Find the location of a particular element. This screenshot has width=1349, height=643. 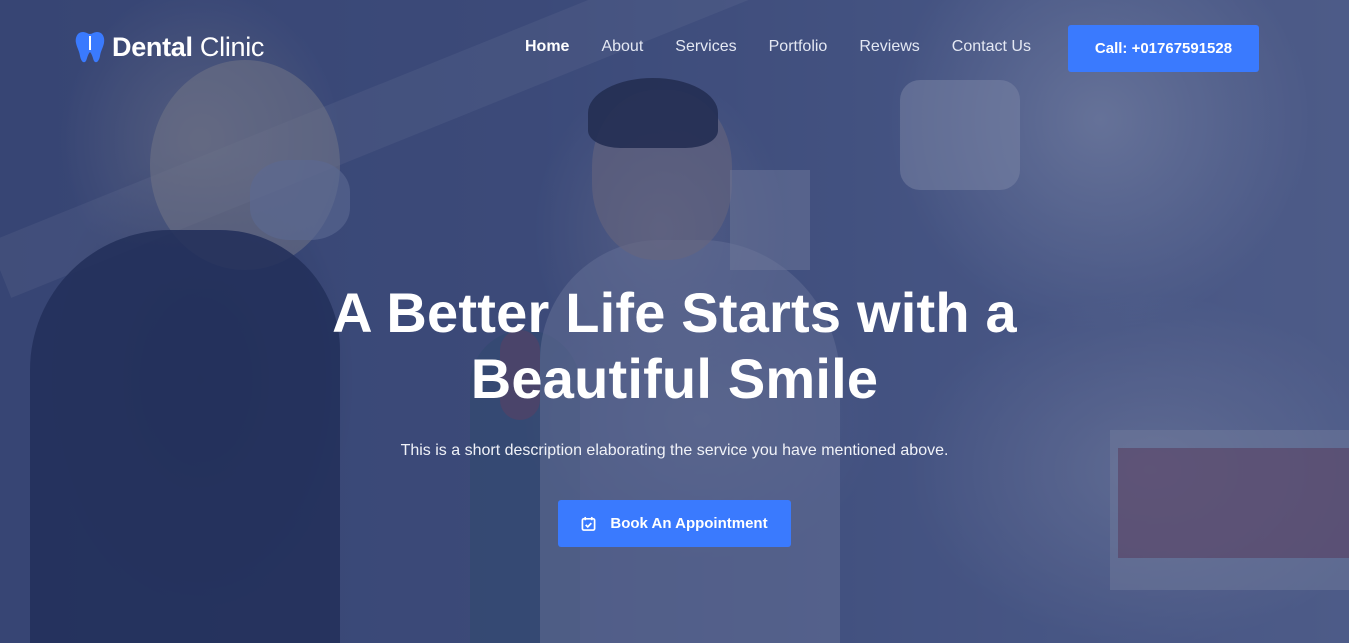

brand-logo: Dental Clinic is located at coordinates (169, 47).